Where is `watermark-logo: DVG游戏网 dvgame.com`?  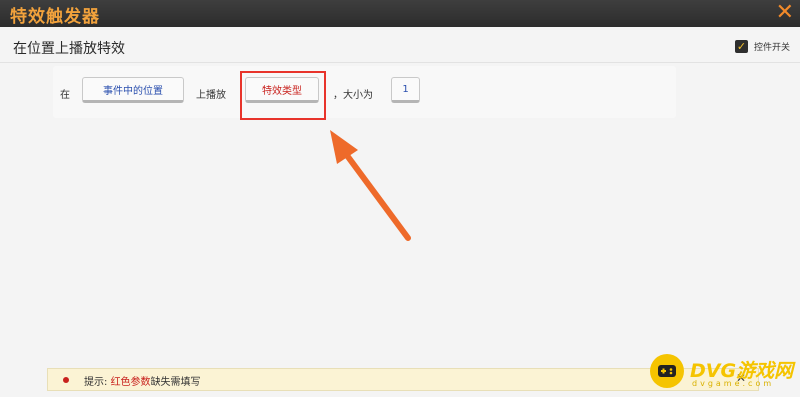 watermark-logo: DVG游戏网 dvgame.com is located at coordinates (721, 371).